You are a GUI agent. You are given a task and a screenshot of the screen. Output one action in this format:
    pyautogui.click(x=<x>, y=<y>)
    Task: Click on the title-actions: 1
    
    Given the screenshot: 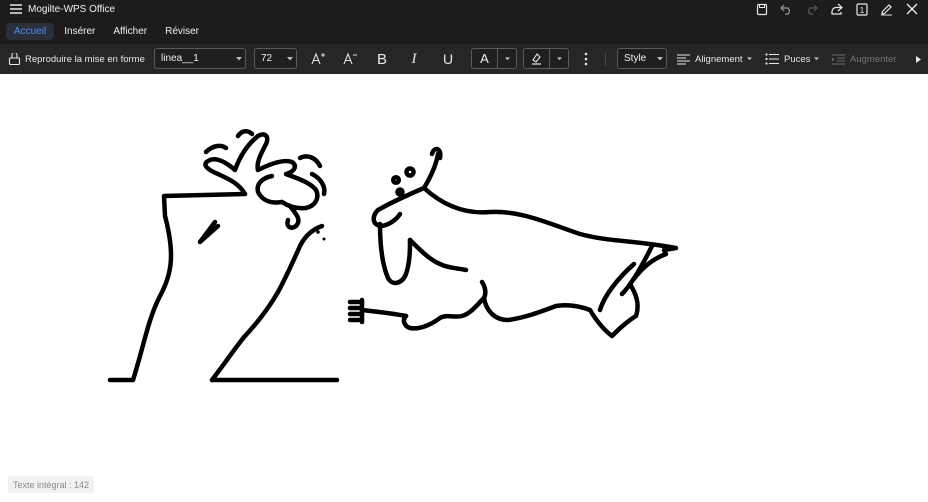 What is the action you would take?
    pyautogui.click(x=836, y=9)
    